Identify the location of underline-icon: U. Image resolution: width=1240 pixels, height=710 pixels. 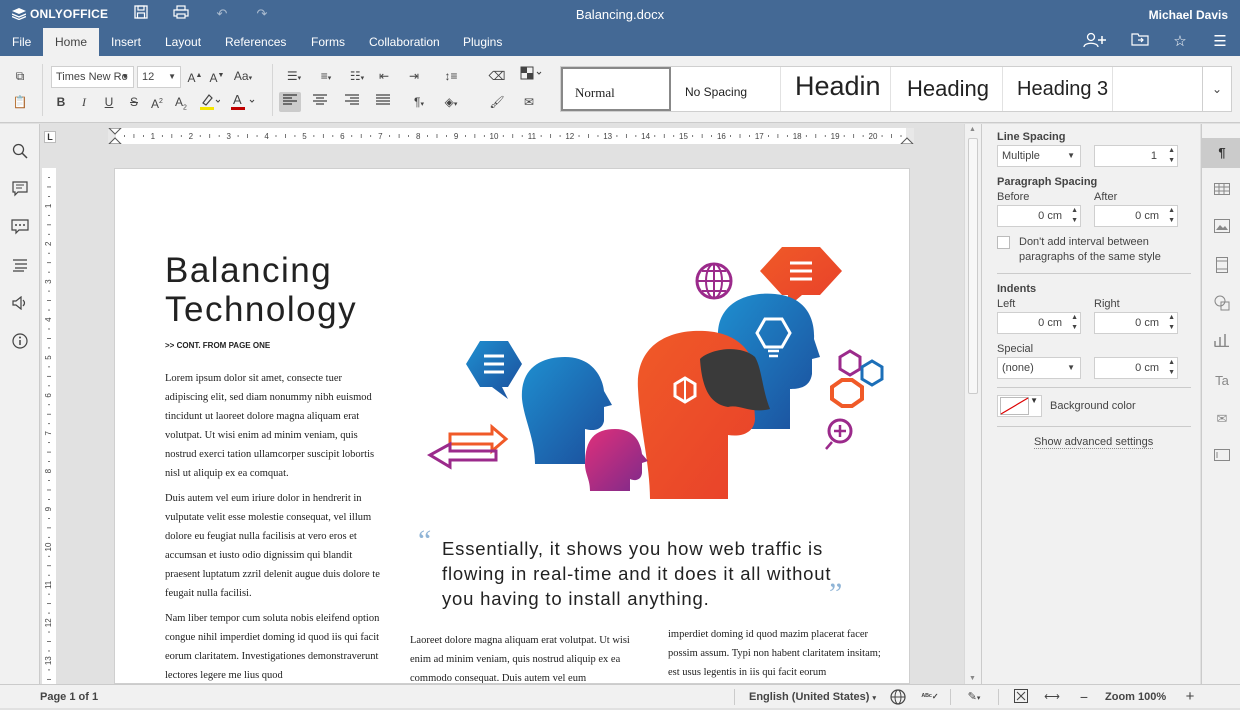
(109, 102).